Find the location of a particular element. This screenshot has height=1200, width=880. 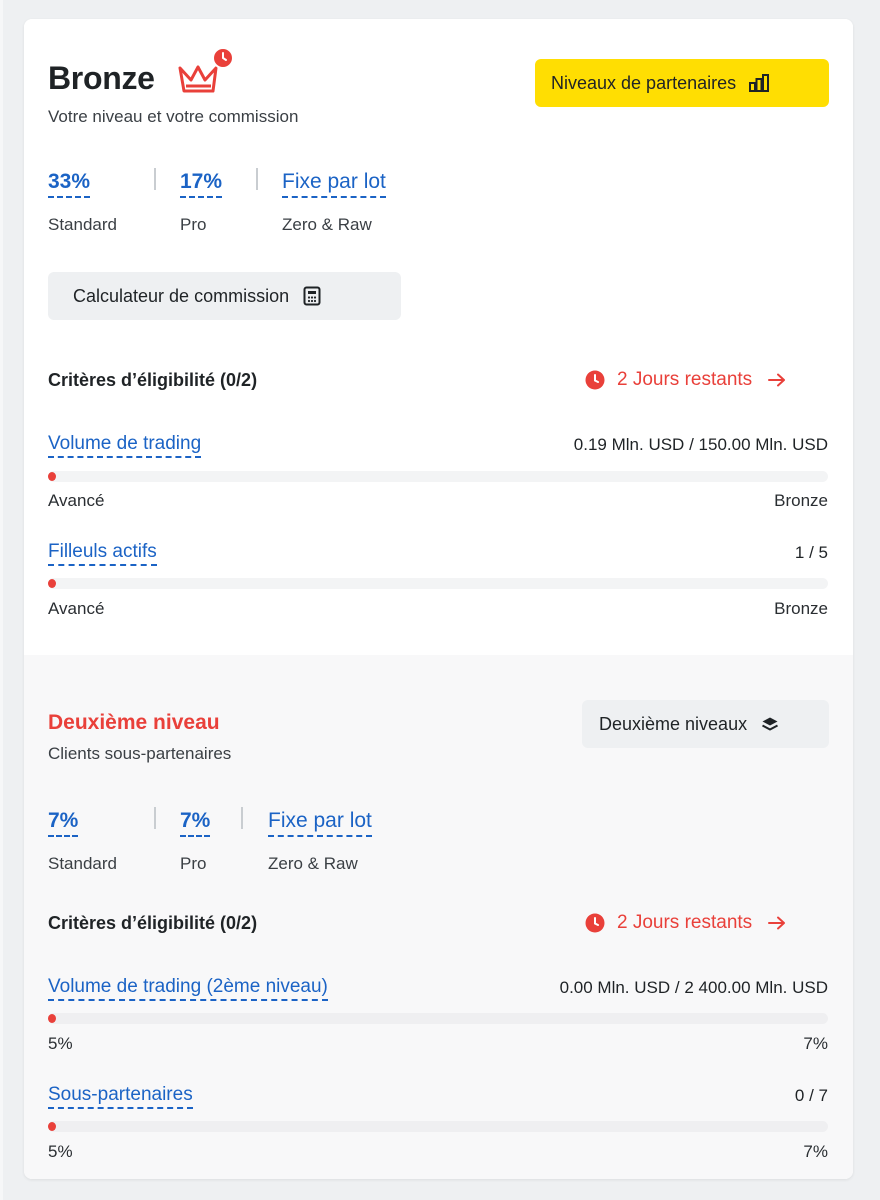

left-panel-edge is located at coordinates (1, 600).